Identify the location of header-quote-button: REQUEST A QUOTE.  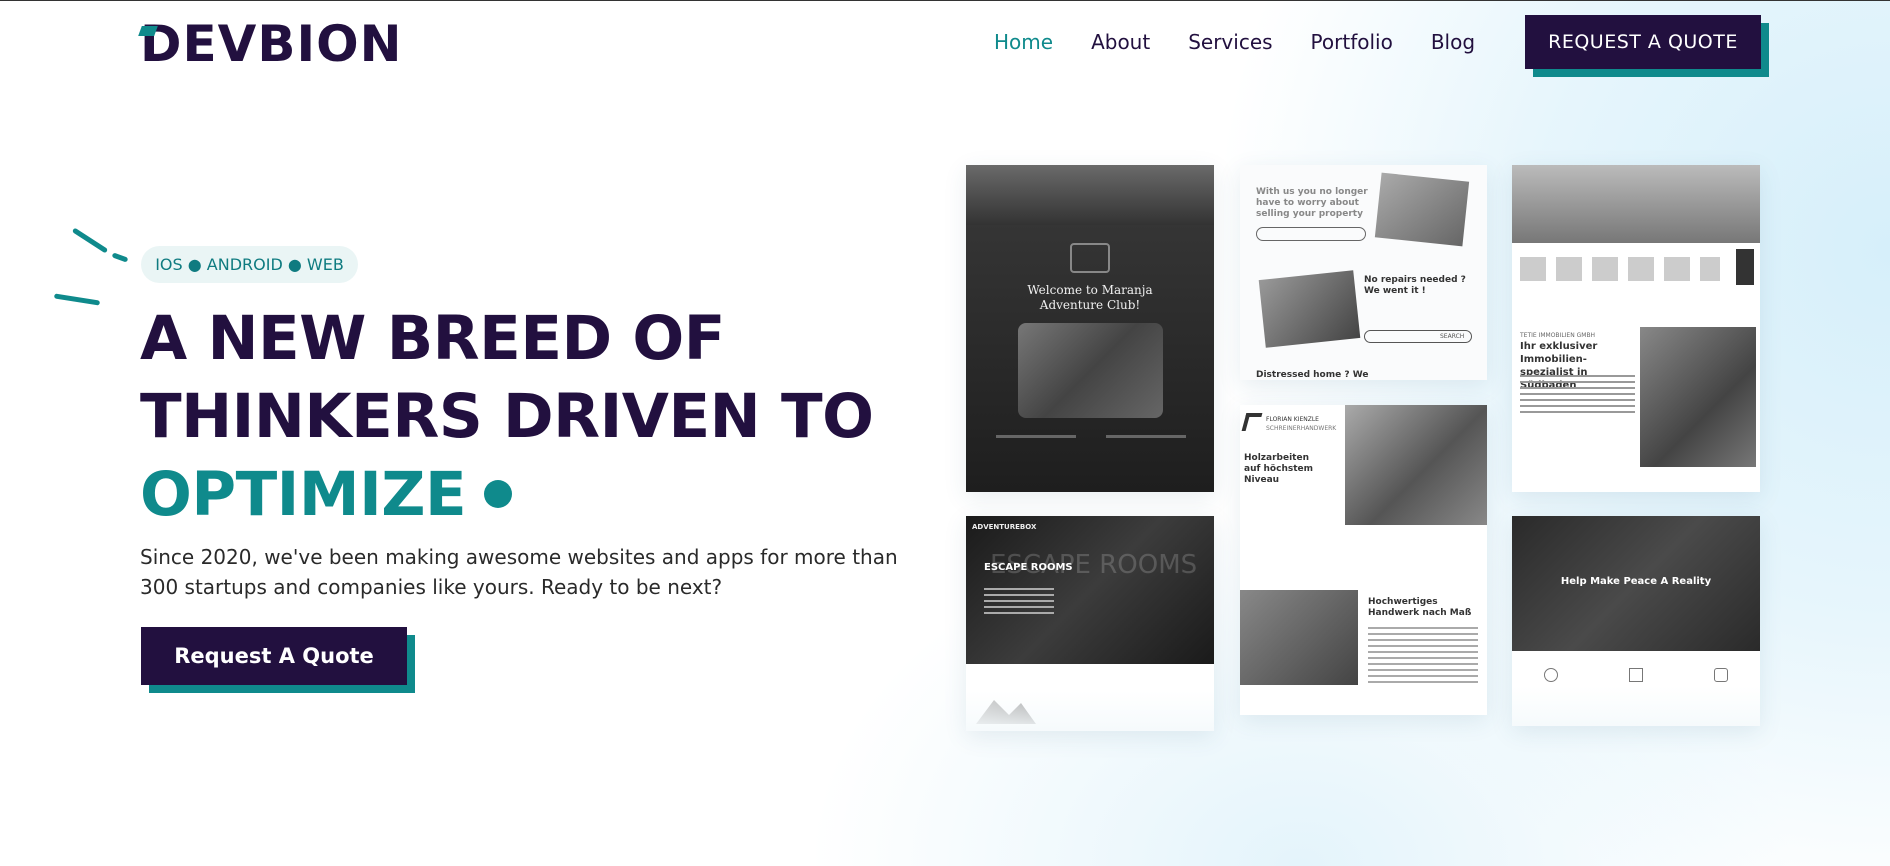
(1643, 42).